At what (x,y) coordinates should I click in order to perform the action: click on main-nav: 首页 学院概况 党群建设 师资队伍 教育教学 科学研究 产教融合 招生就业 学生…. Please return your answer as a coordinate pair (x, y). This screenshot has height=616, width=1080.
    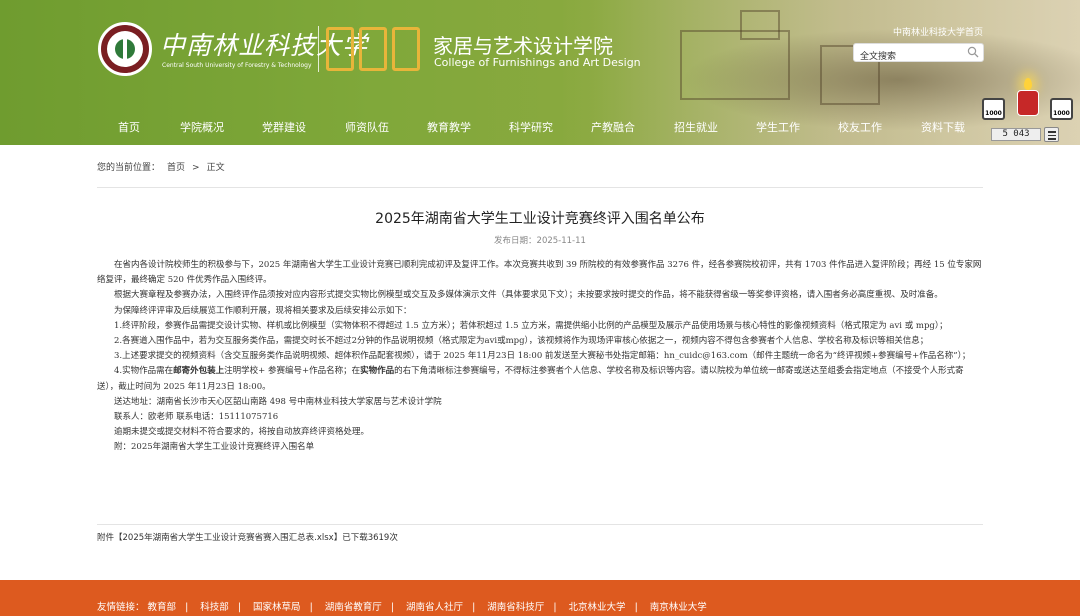
    Looking at the image, I should click on (540, 126).